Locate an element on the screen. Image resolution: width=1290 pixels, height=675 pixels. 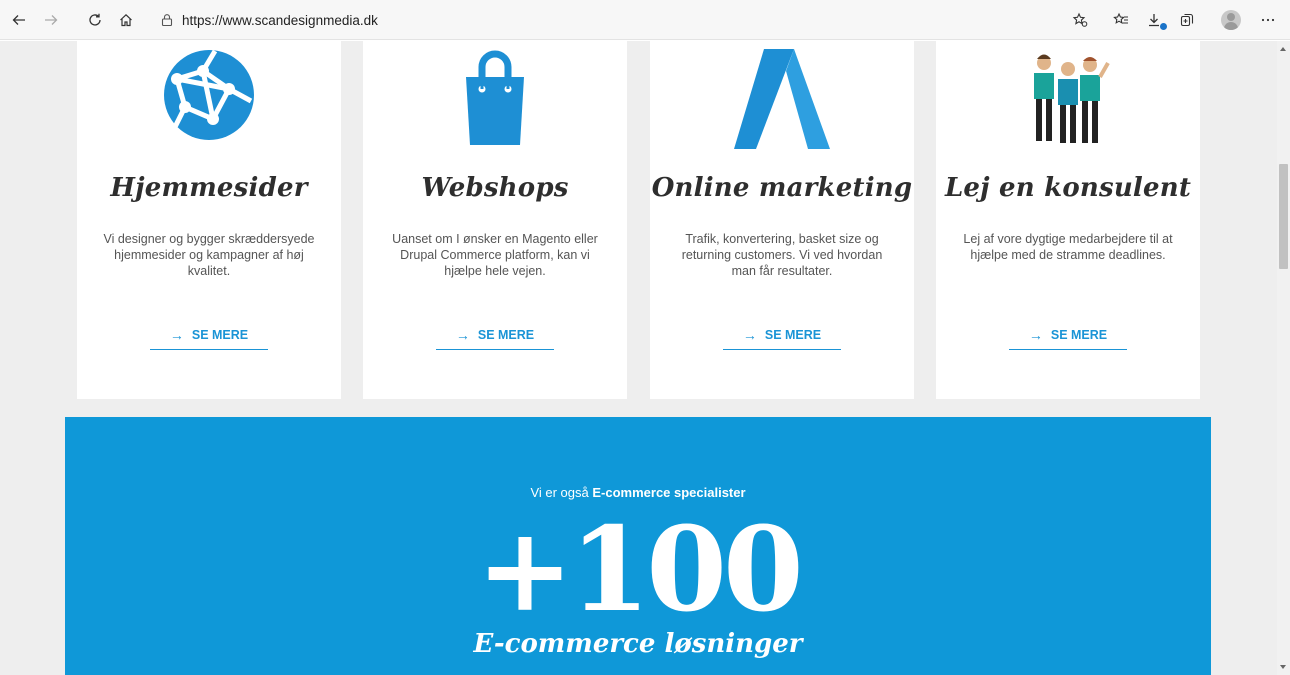
card-title: Online marketing is located at coordinates (782, 188).